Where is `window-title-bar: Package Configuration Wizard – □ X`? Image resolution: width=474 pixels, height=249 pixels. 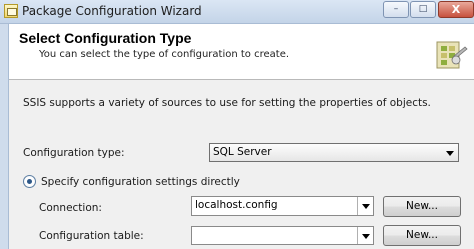
window-title-bar: Package Configuration Wizard – □ X is located at coordinates (237, 12).